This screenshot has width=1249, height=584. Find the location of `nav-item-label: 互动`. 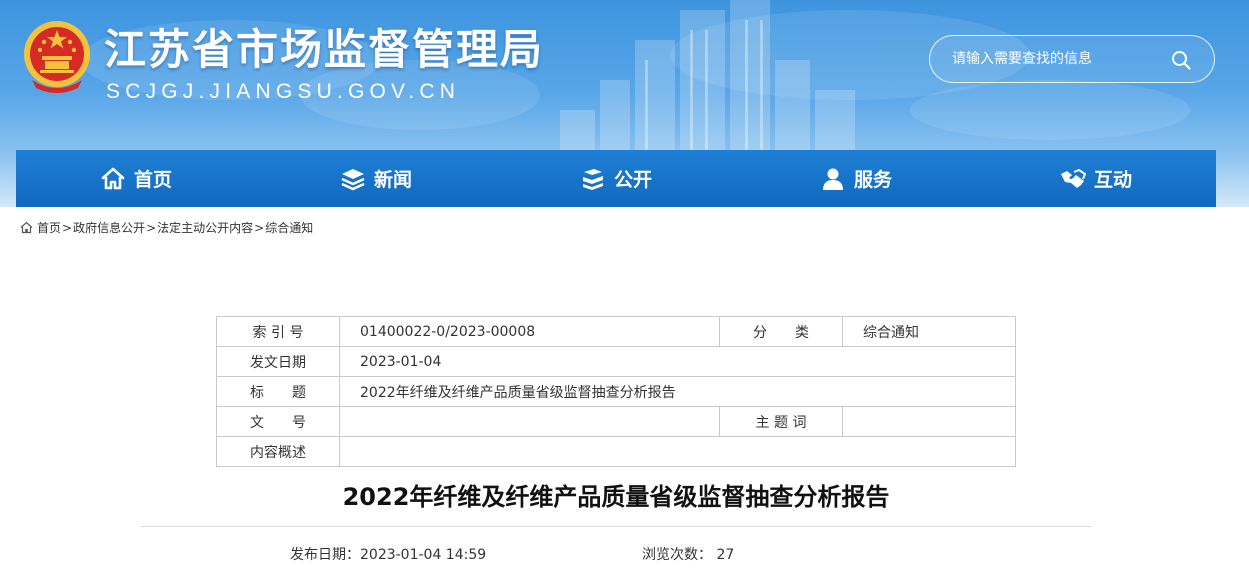

nav-item-label: 互动 is located at coordinates (1112, 180).